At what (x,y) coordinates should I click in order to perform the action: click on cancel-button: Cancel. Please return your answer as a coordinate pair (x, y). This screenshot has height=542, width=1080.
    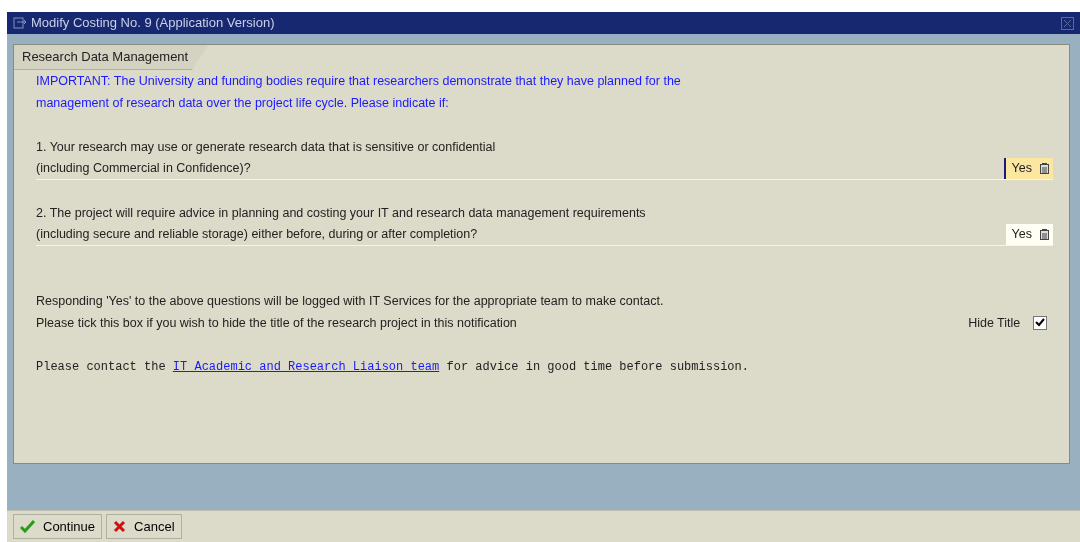
    Looking at the image, I should click on (144, 526).